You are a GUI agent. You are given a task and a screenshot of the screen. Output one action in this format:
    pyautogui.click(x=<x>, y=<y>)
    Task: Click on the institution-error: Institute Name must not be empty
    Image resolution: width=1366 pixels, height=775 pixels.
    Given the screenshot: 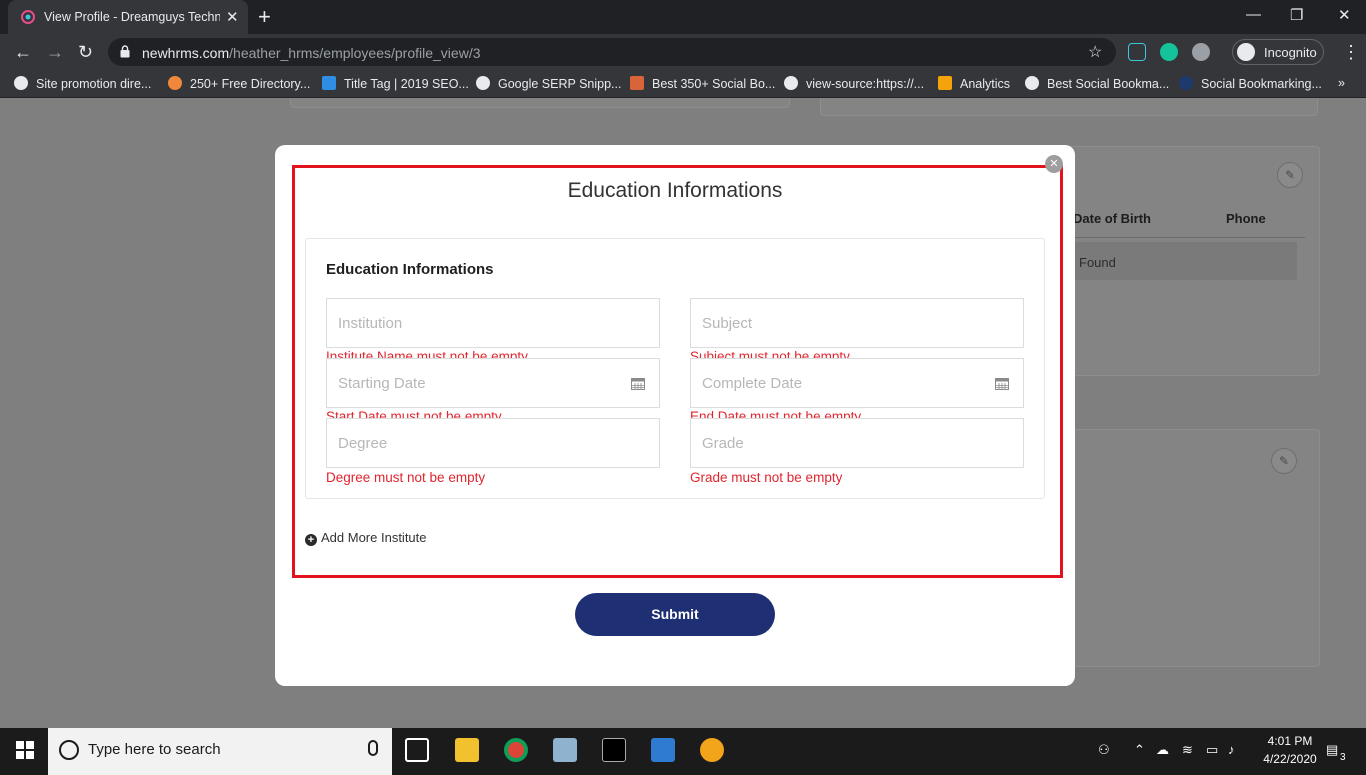 What is the action you would take?
    pyautogui.click(x=427, y=353)
    